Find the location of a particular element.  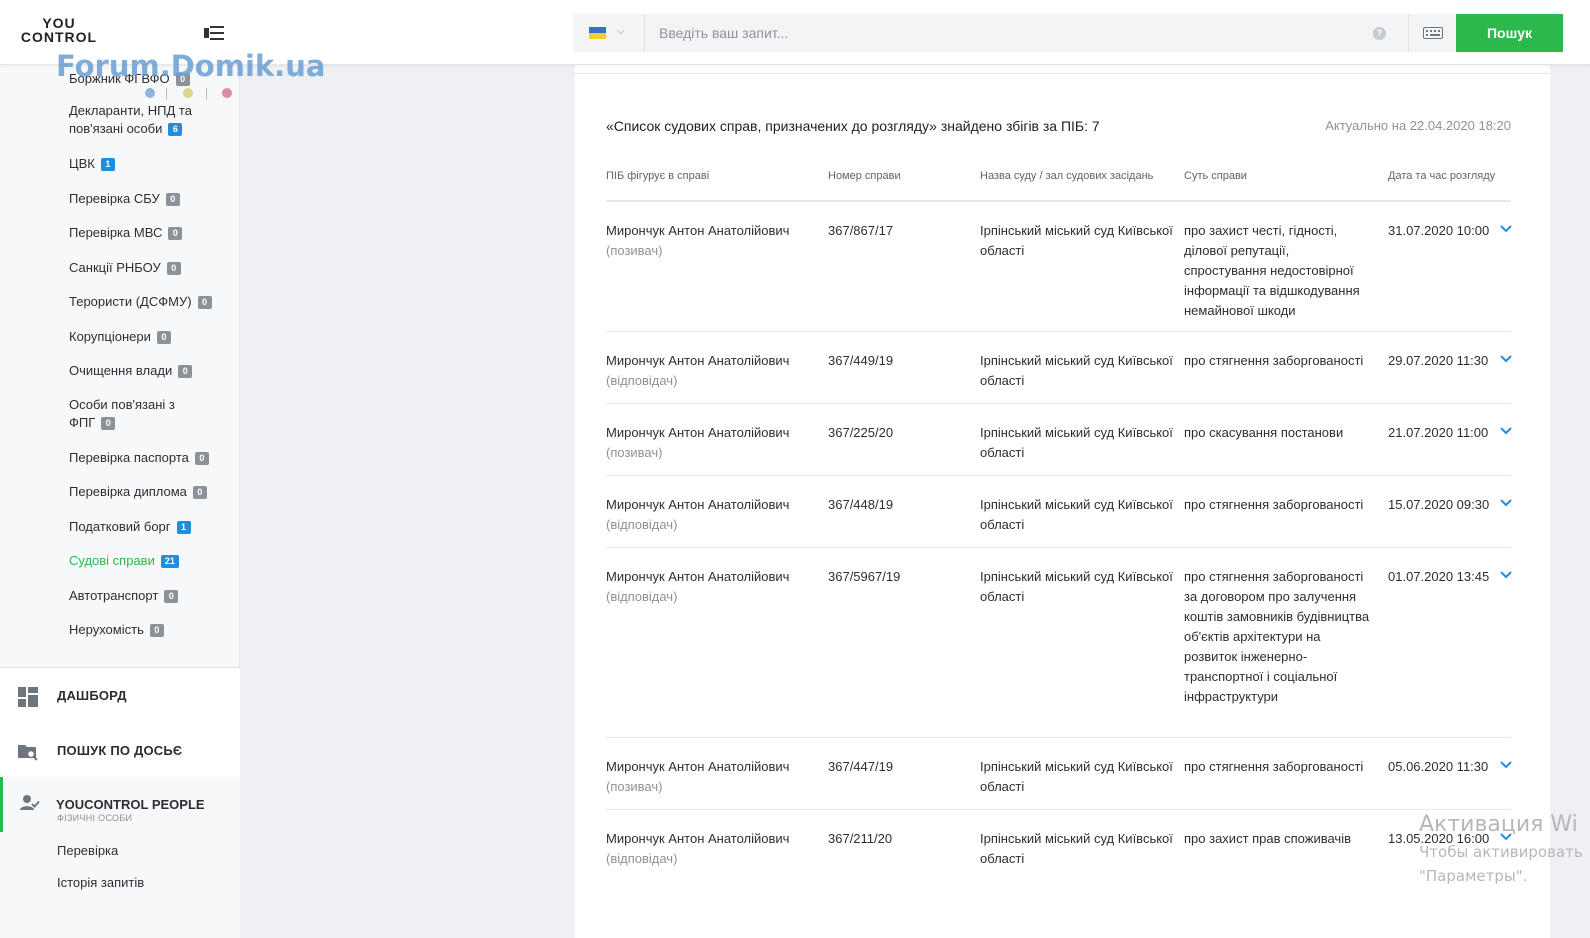

keyboard-icon is located at coordinates (1433, 33).